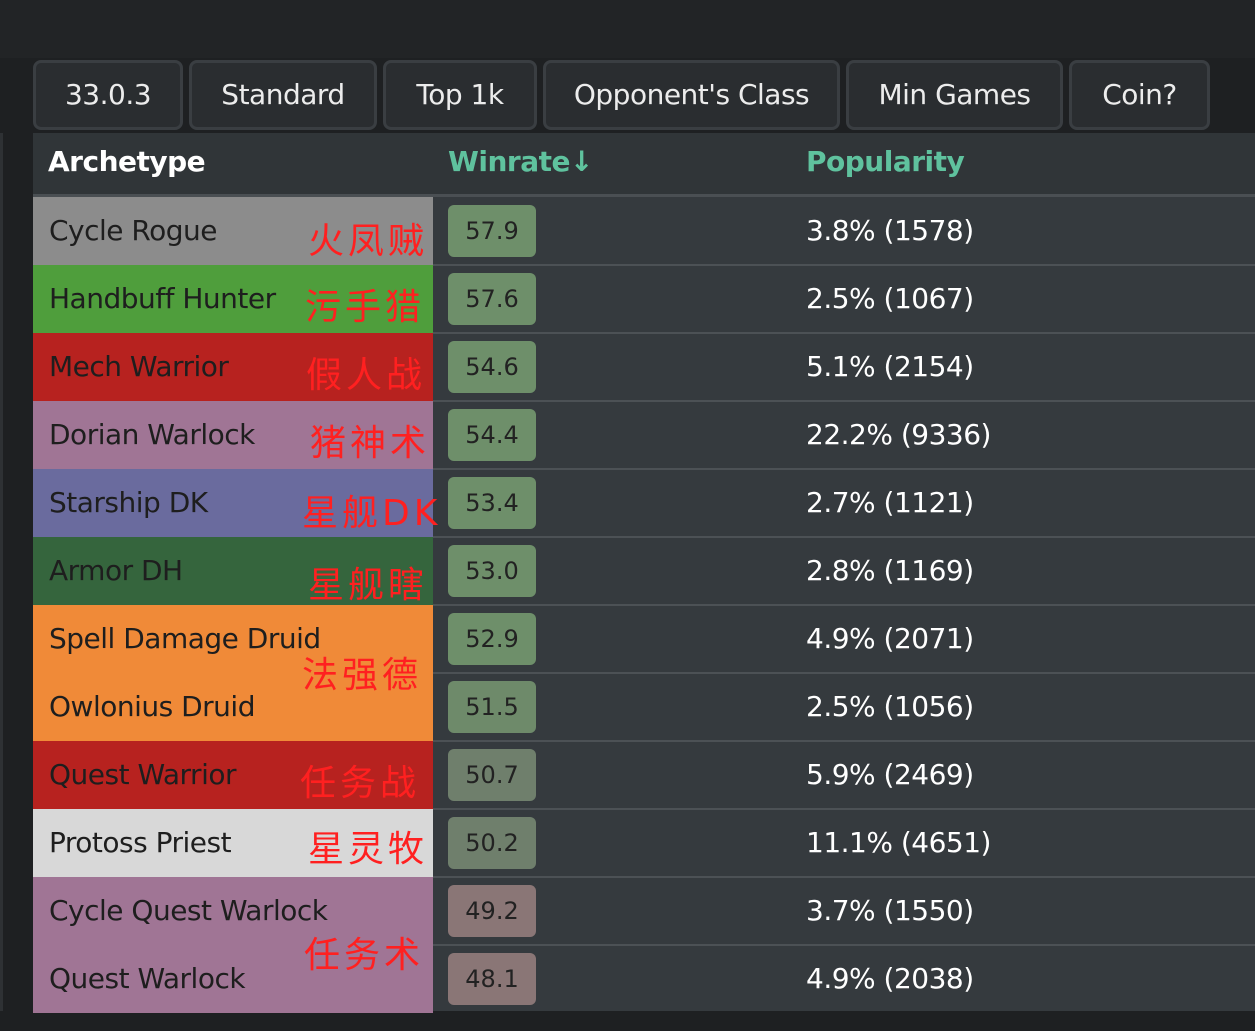 This screenshot has width=1255, height=1031. I want to click on popularity-value: 2.8% (1169), so click(890, 570).